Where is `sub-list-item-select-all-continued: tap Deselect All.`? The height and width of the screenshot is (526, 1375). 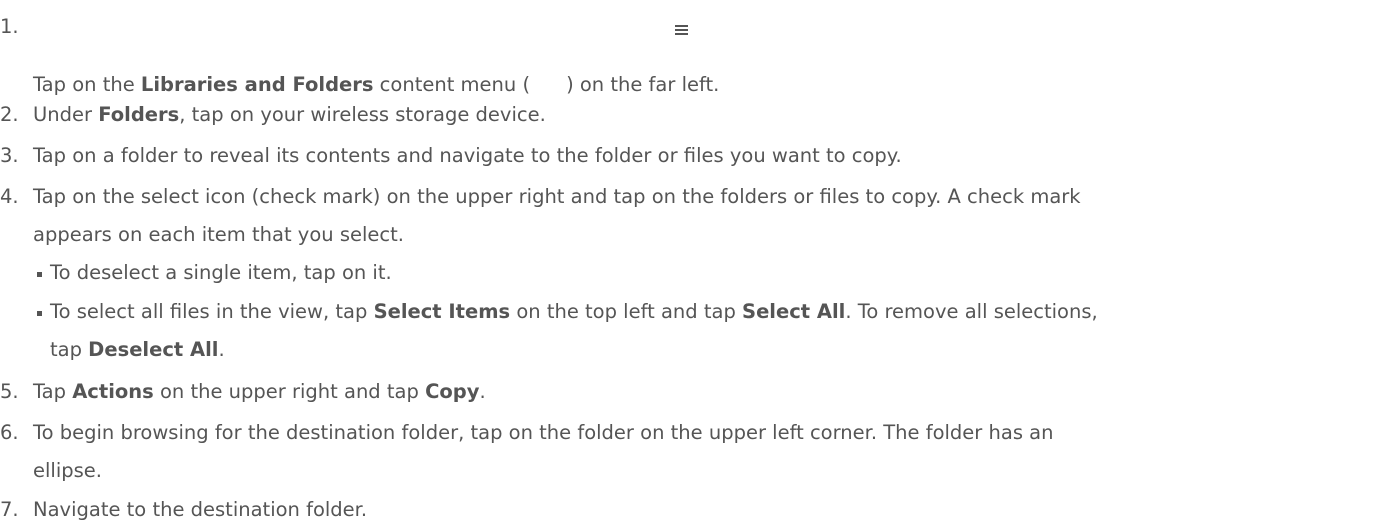
sub-list-item-select-all-continued: tap Deselect All. is located at coordinates (687, 352).